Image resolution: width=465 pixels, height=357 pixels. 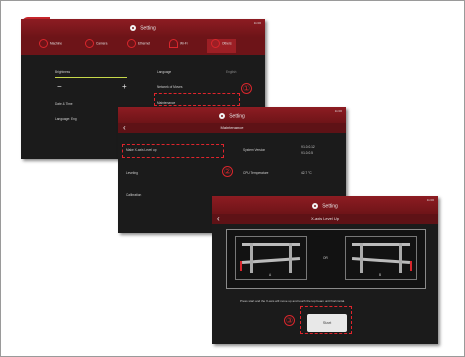 I want to click on language-row-value: English, so click(x=231, y=72).